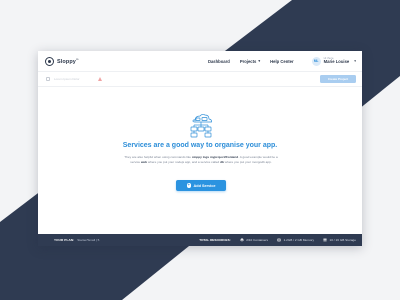  I want to click on nav-projects: Projects ▾, so click(250, 61).